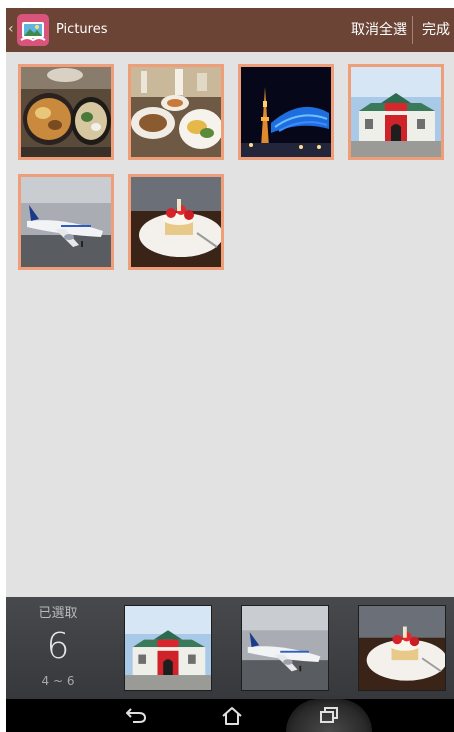  I want to click on done-button: 完成, so click(436, 30).